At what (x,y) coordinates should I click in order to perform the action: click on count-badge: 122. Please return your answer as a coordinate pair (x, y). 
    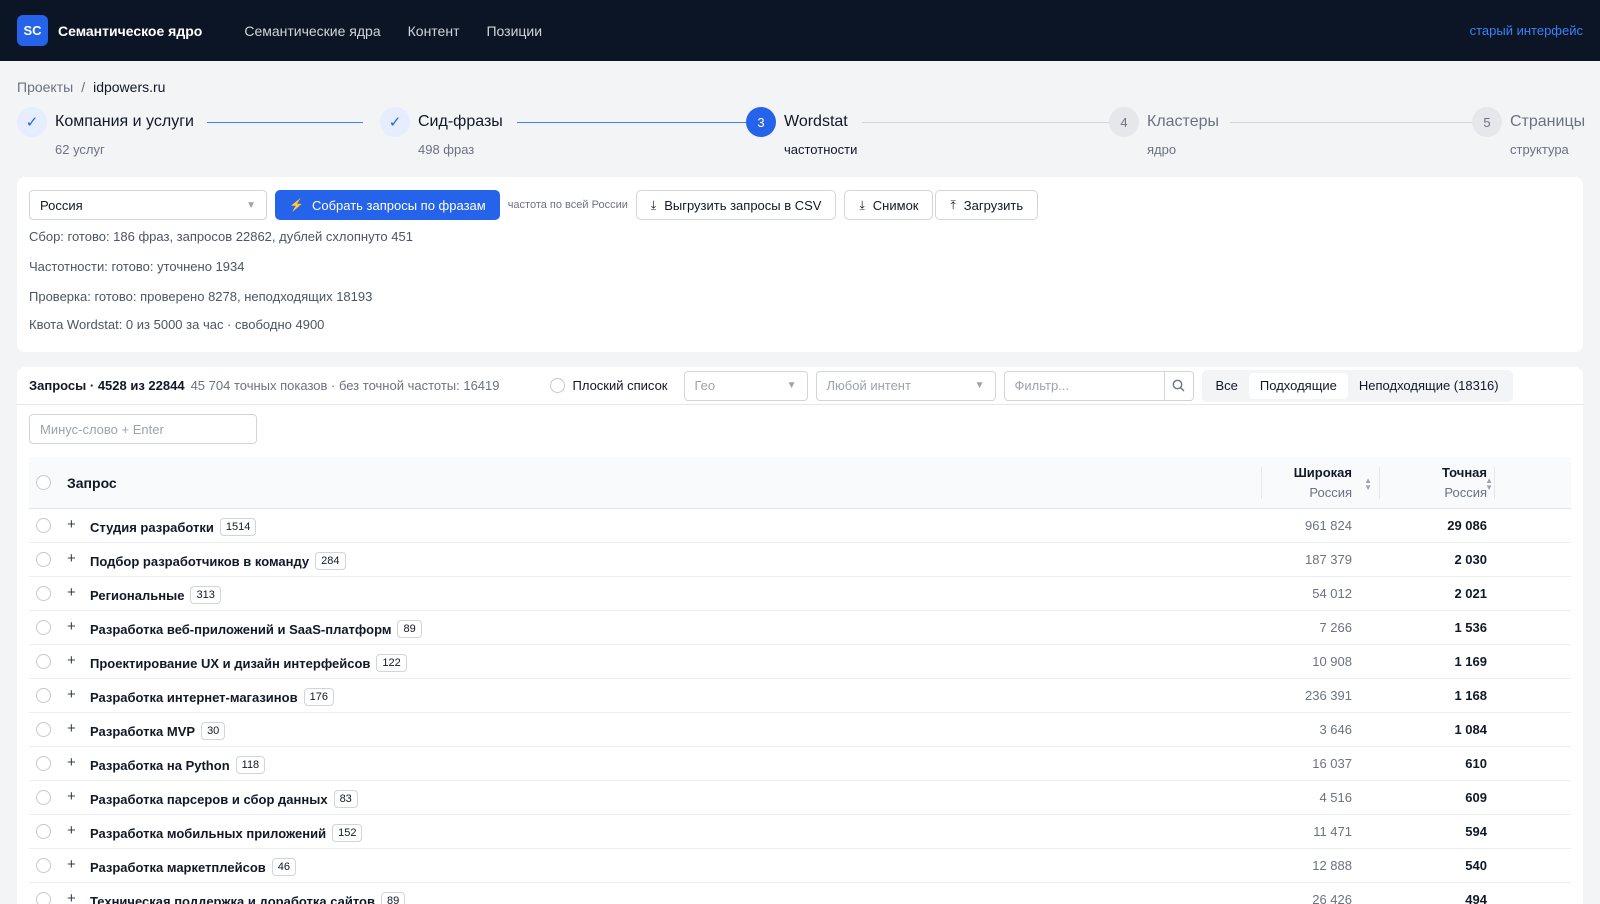
    Looking at the image, I should click on (391, 663).